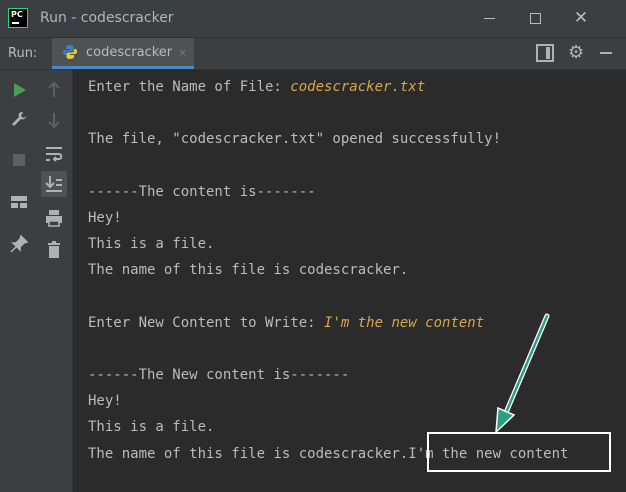 This screenshot has width=626, height=492. I want to click on annotation-arrow-icon, so click(522, 373).